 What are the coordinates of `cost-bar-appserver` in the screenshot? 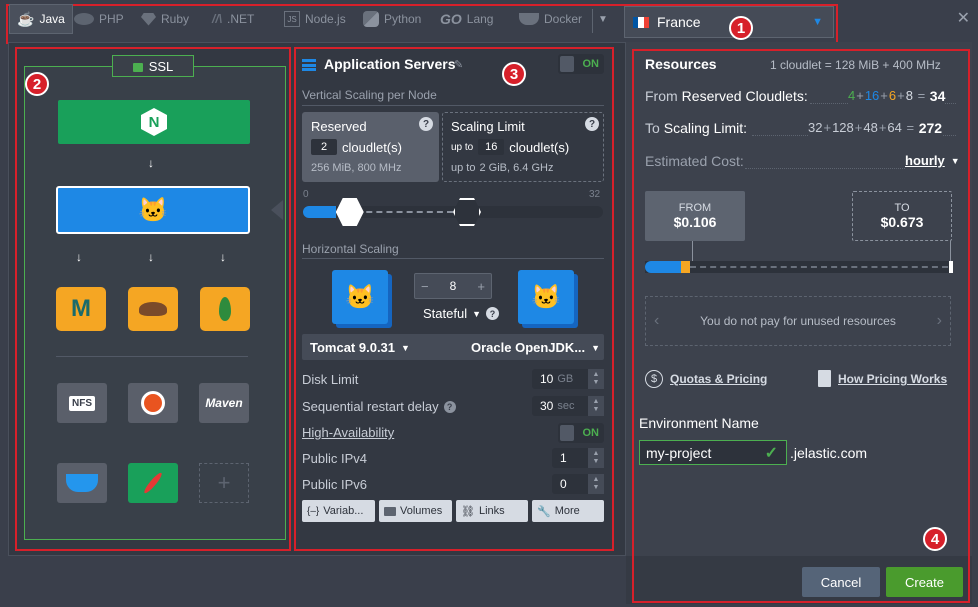 It's located at (663, 267).